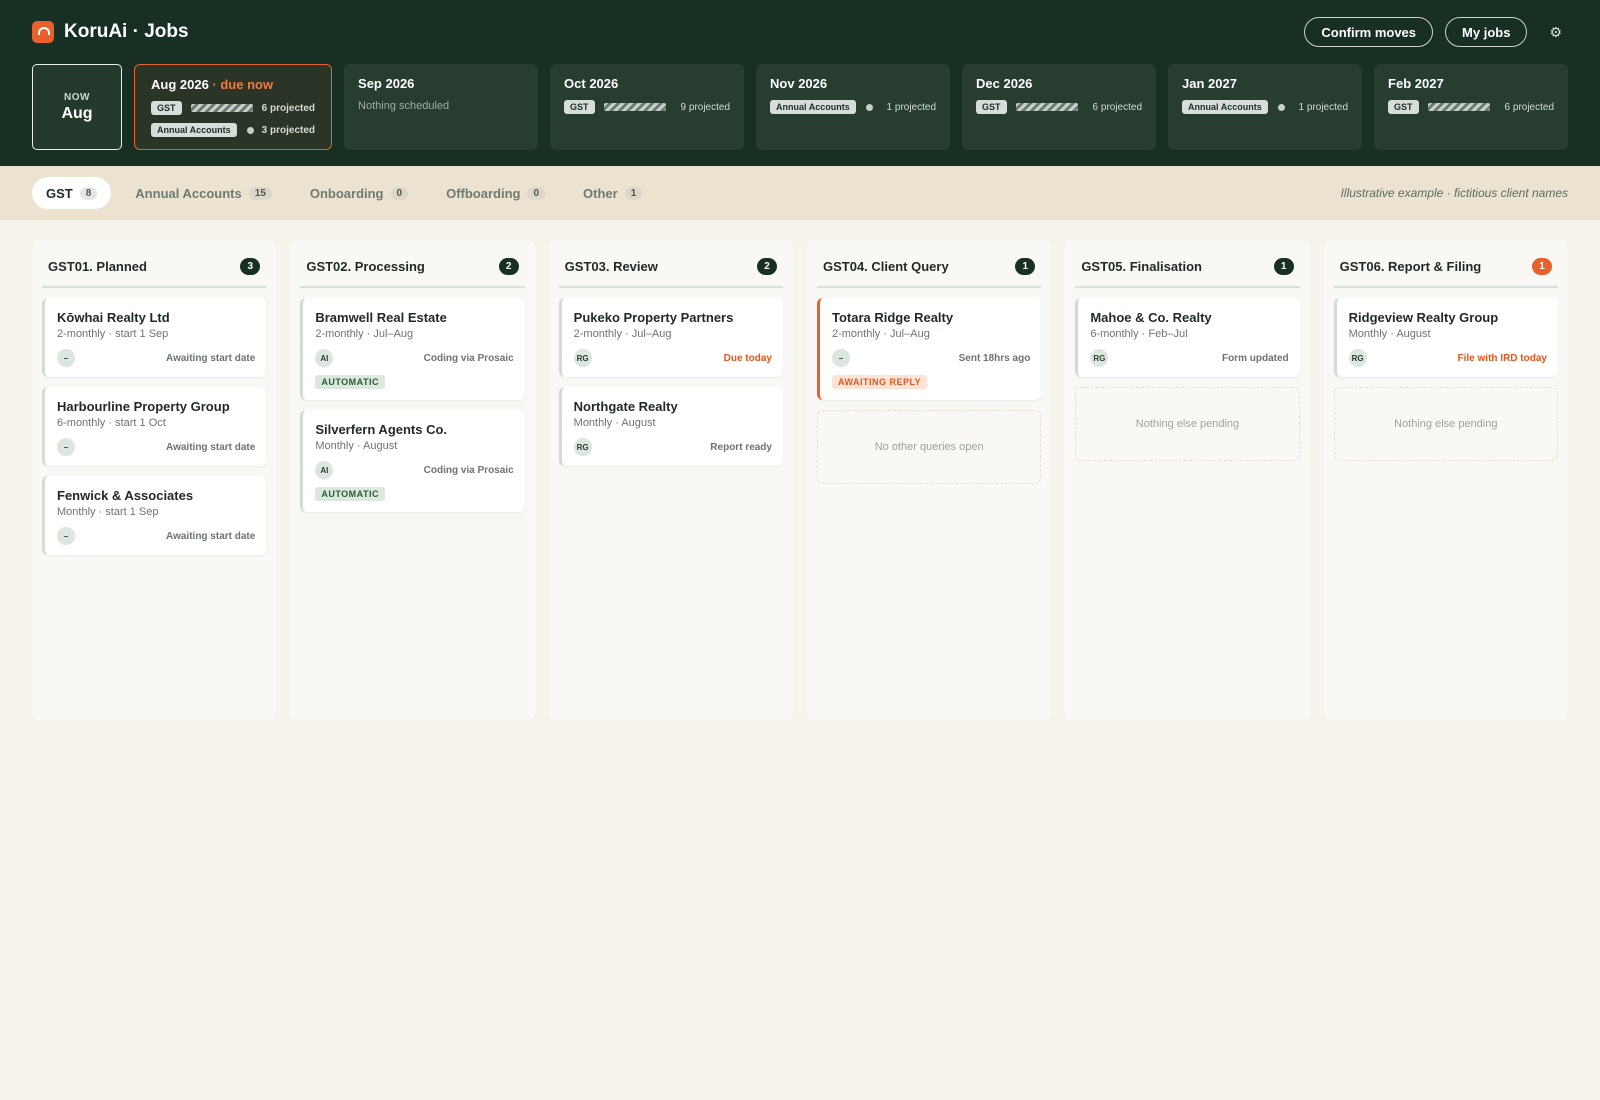  What do you see at coordinates (741, 447) in the screenshot?
I see `job-status: Report ready` at bounding box center [741, 447].